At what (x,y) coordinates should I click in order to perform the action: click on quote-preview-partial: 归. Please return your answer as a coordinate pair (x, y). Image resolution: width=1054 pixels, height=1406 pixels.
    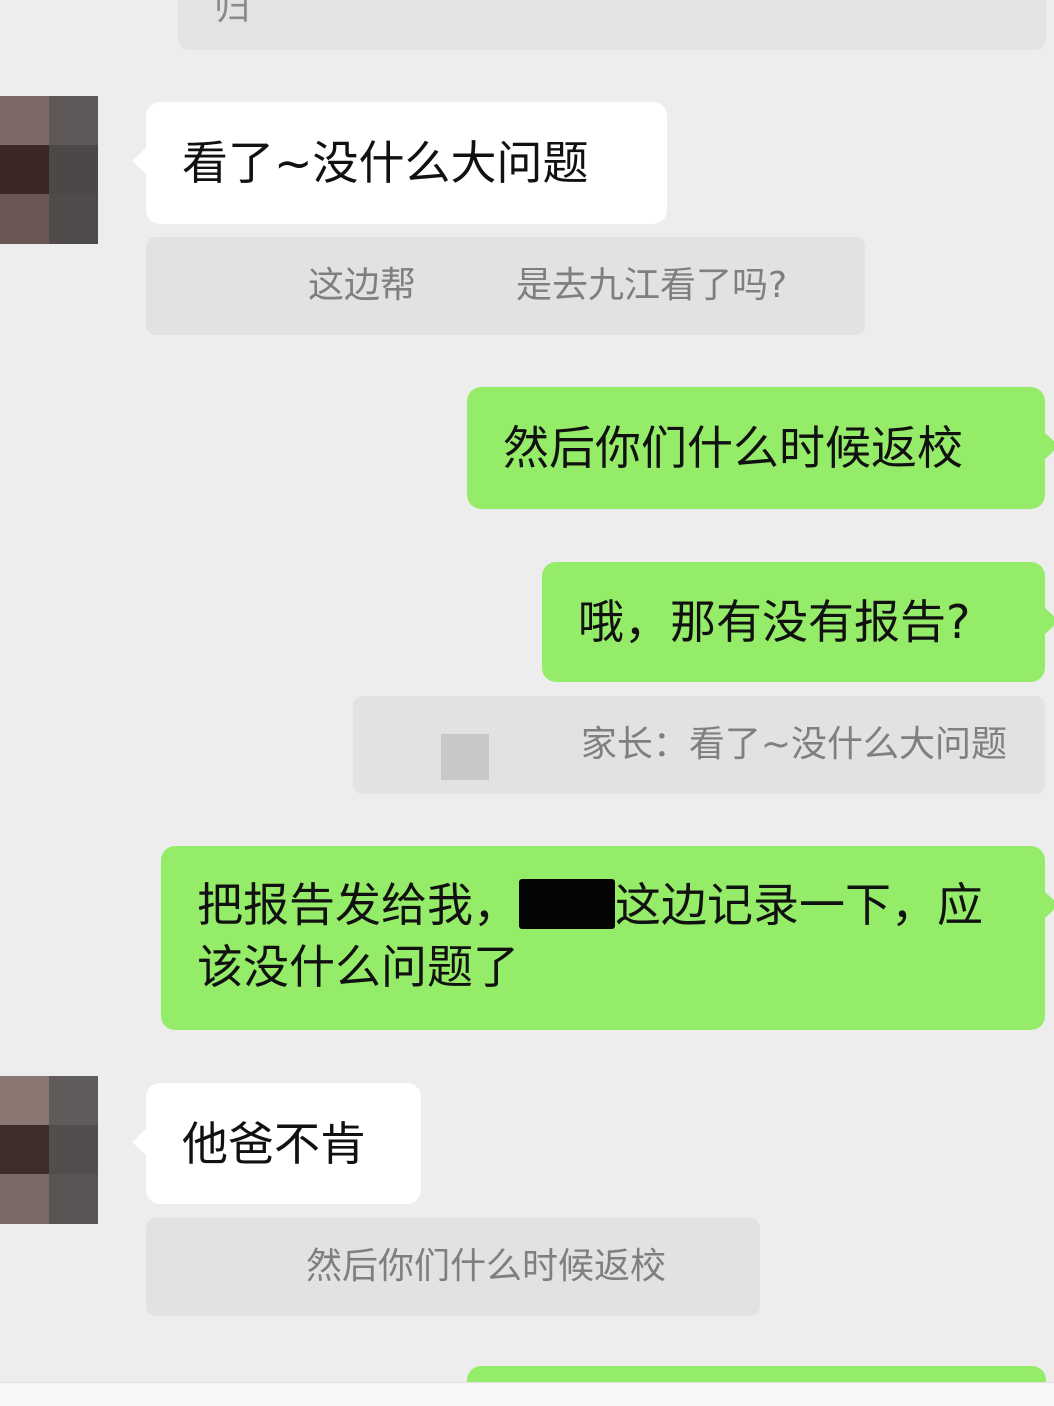
    Looking at the image, I should click on (612, 25).